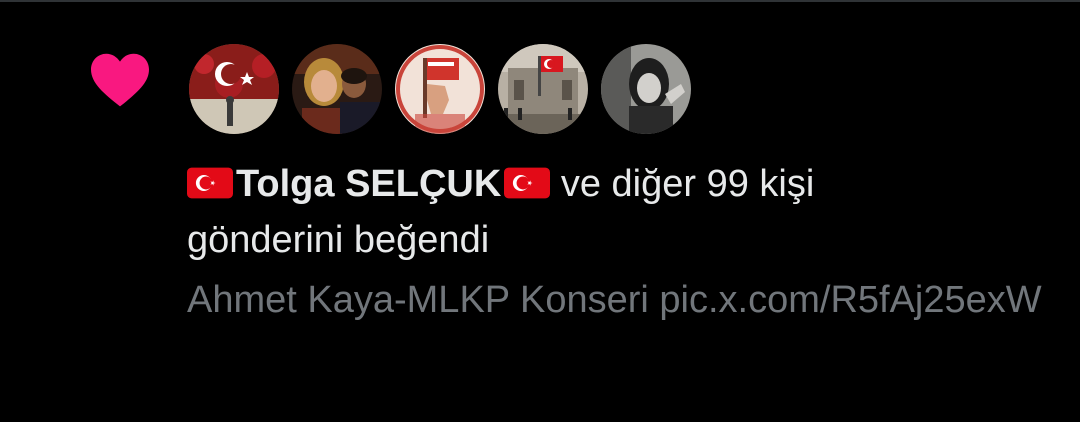 The width and height of the screenshot is (1080, 422). What do you see at coordinates (368, 184) in the screenshot?
I see `liker-name: Tolga SELÇUK` at bounding box center [368, 184].